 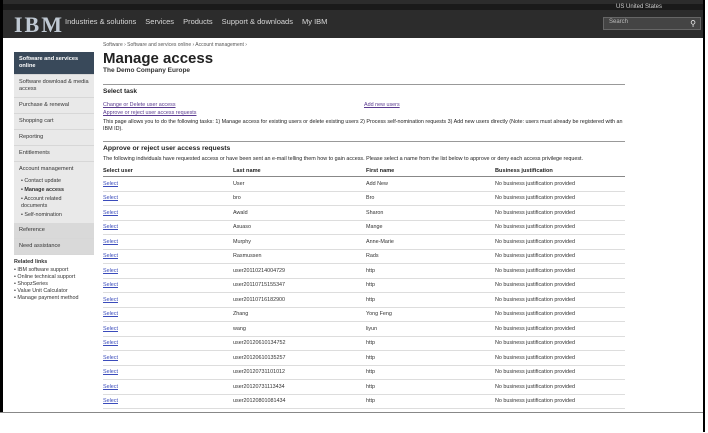 What do you see at coordinates (257, 21) in the screenshot?
I see `nav-support: Support & downloads` at bounding box center [257, 21].